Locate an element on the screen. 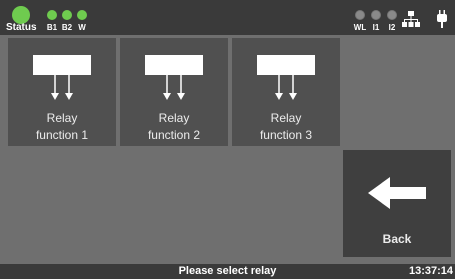 The width and height of the screenshot is (455, 279). plug-icon is located at coordinates (442, 19).